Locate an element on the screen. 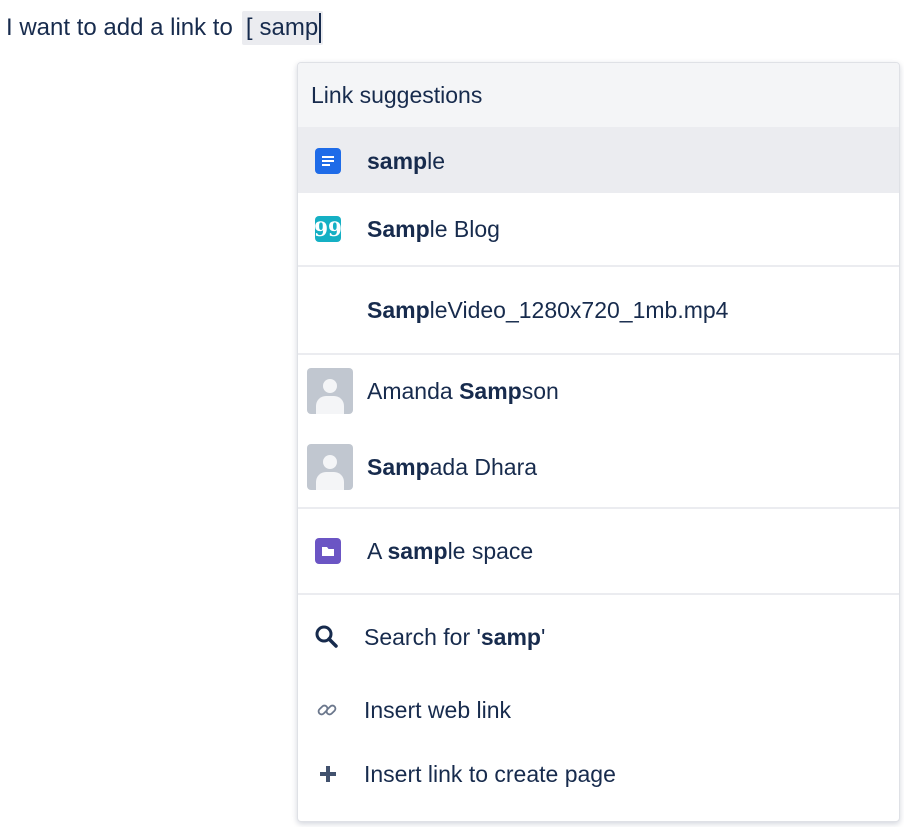 The width and height of the screenshot is (904, 827). insert-link-to-create-page: Insert link to create page is located at coordinates (598, 774).